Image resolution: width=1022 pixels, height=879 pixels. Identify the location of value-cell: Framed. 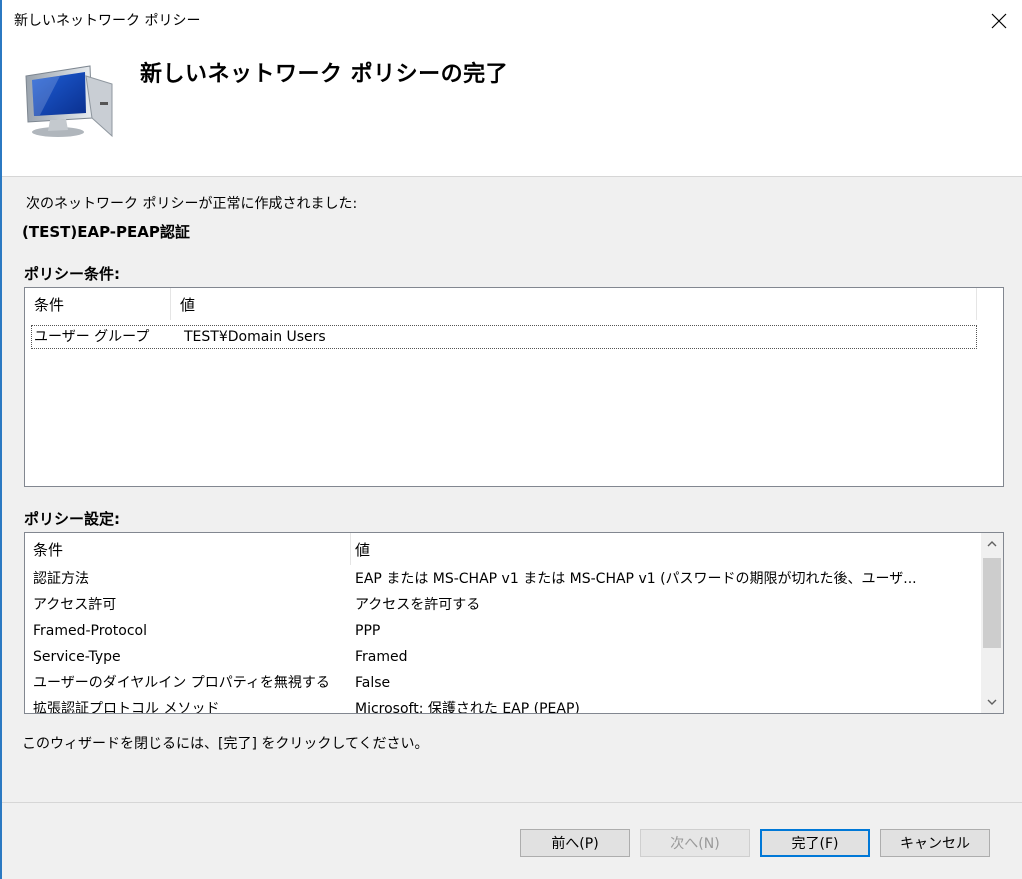
(381, 657).